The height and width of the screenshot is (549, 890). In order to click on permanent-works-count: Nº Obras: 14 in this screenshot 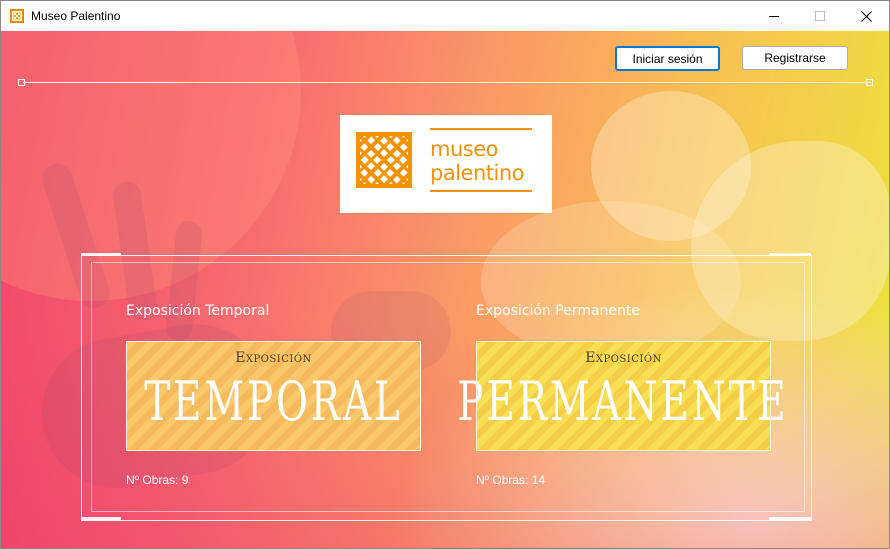, I will do `click(511, 480)`.